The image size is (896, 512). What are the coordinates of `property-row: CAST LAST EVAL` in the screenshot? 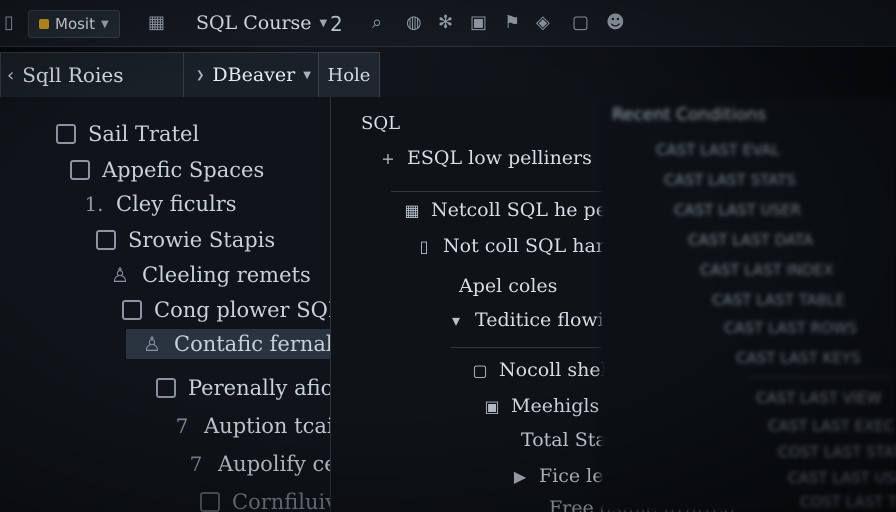 It's located at (718, 150).